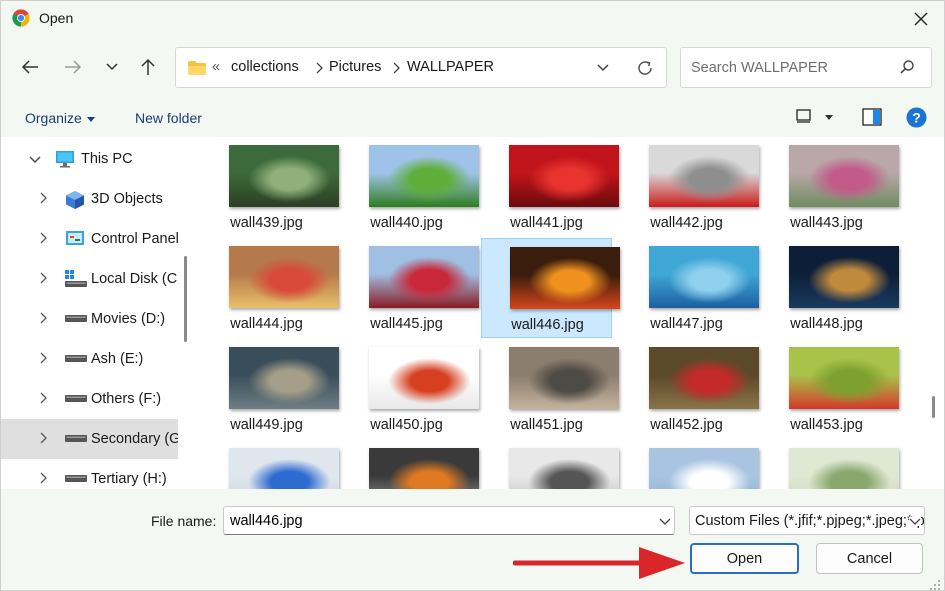 The width and height of the screenshot is (945, 591). Describe the element at coordinates (266, 324) in the screenshot. I see `file-name: wall444.jpg` at that location.